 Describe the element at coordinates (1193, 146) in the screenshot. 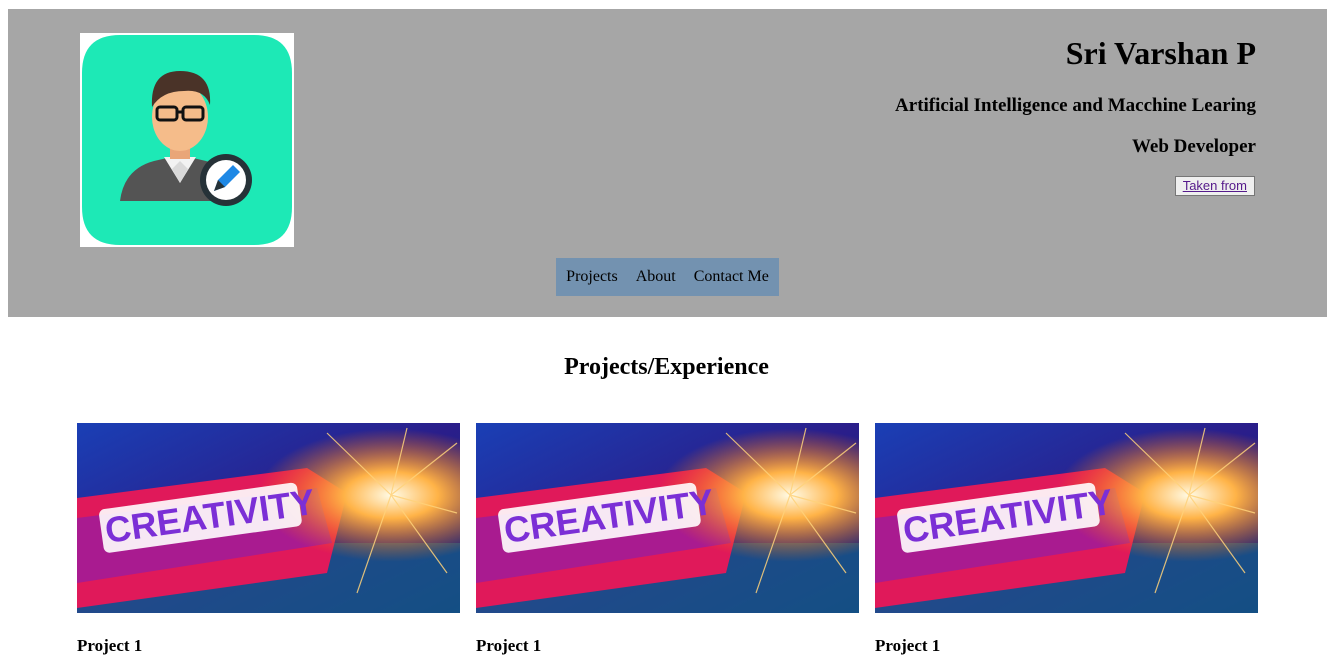

I see `profile-role-secondary: Web Developer` at that location.